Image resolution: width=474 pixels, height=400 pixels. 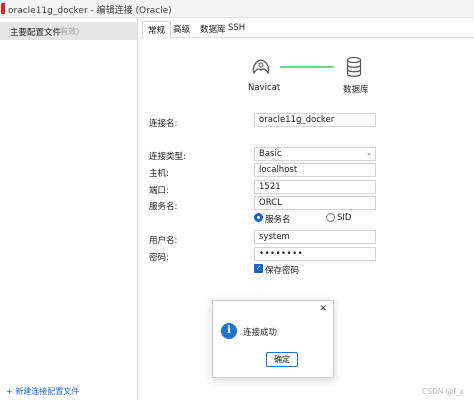 I want to click on window-title: oracle11g_docker - 编辑连接 (Oracle), so click(x=90, y=11).